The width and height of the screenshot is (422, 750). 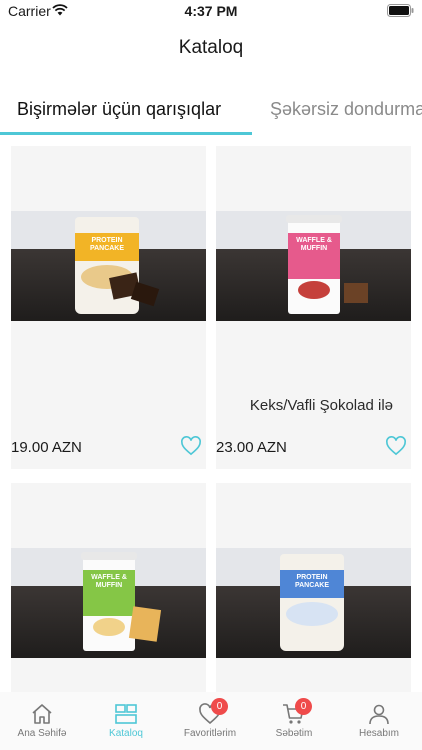 I want to click on battery-icon, so click(x=400, y=10).